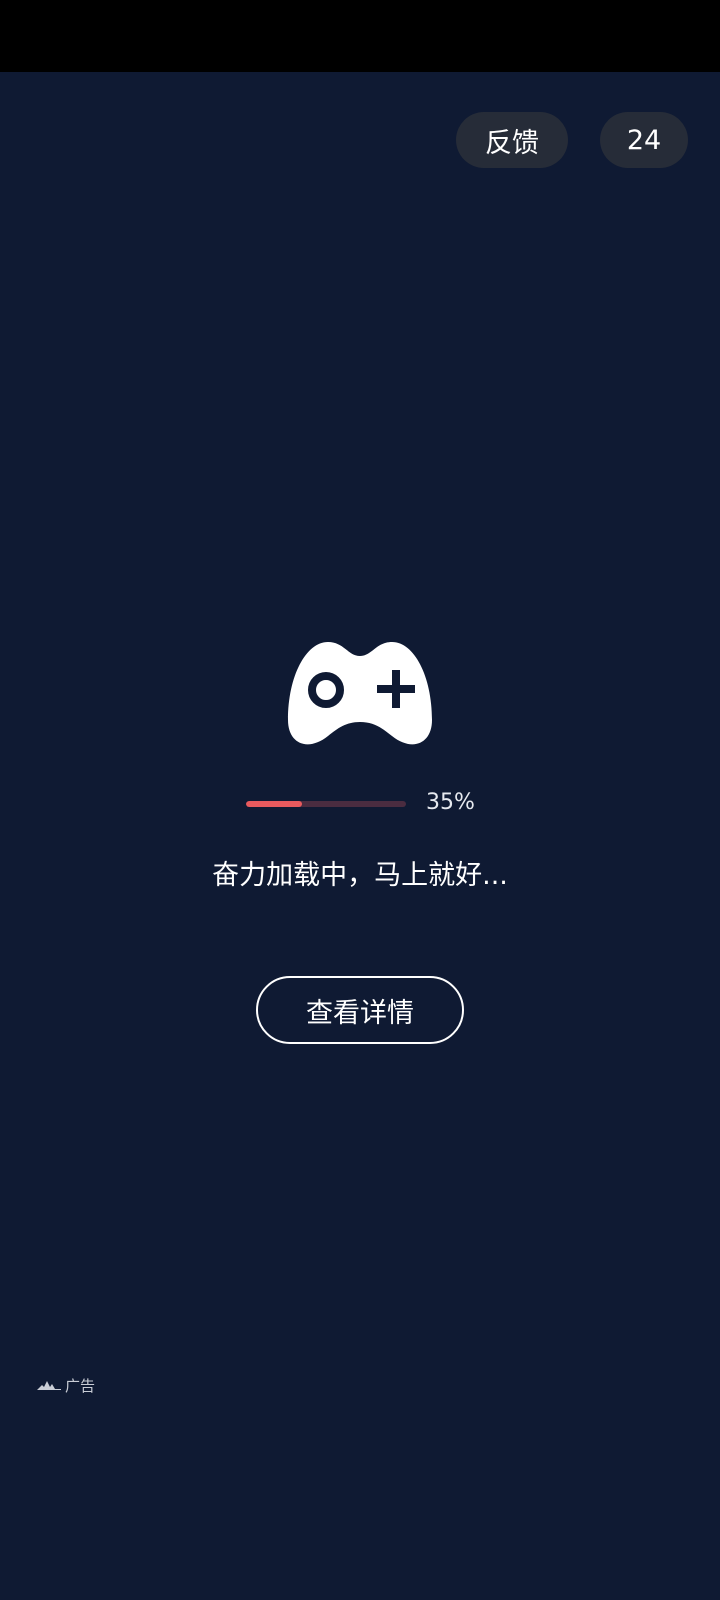 Image resolution: width=720 pixels, height=1600 pixels. What do you see at coordinates (360, 36) in the screenshot?
I see `status-bar` at bounding box center [360, 36].